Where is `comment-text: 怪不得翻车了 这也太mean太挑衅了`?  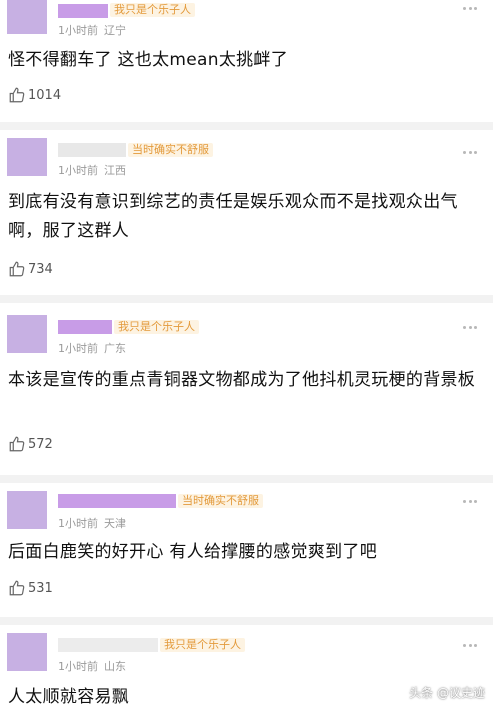
comment-text: 怪不得翻车了 这也太mean太挑衅了 is located at coordinates (148, 60).